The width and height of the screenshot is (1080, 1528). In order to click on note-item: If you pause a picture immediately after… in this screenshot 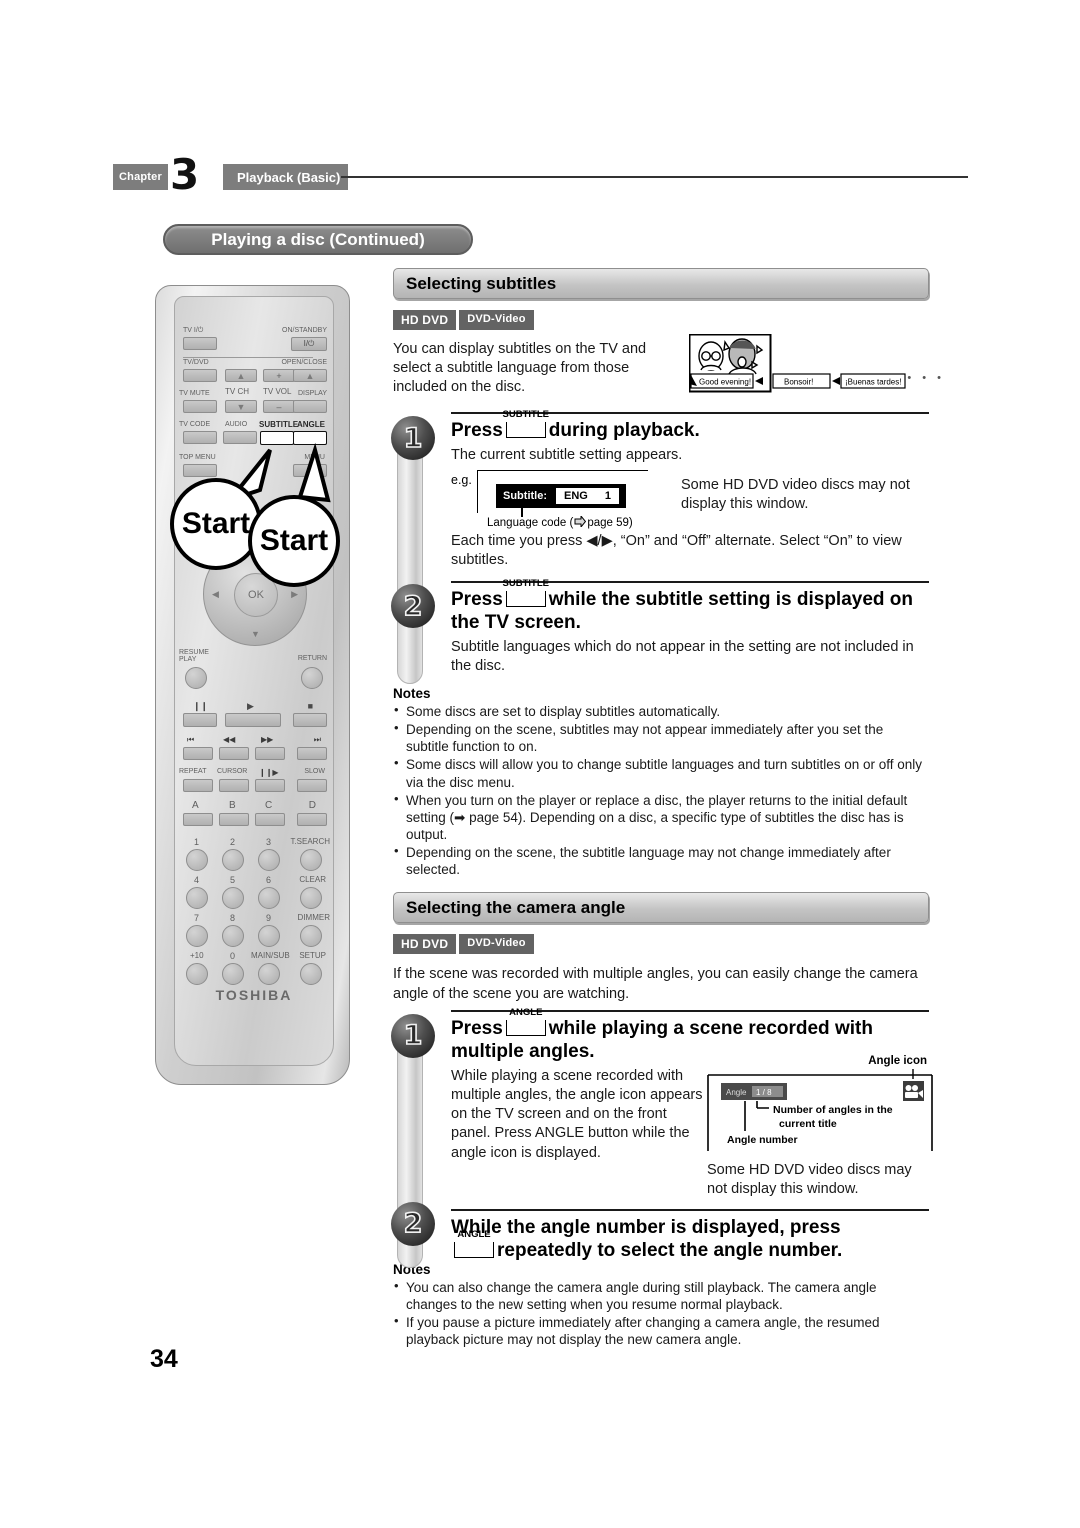, I will do `click(661, 1330)`.